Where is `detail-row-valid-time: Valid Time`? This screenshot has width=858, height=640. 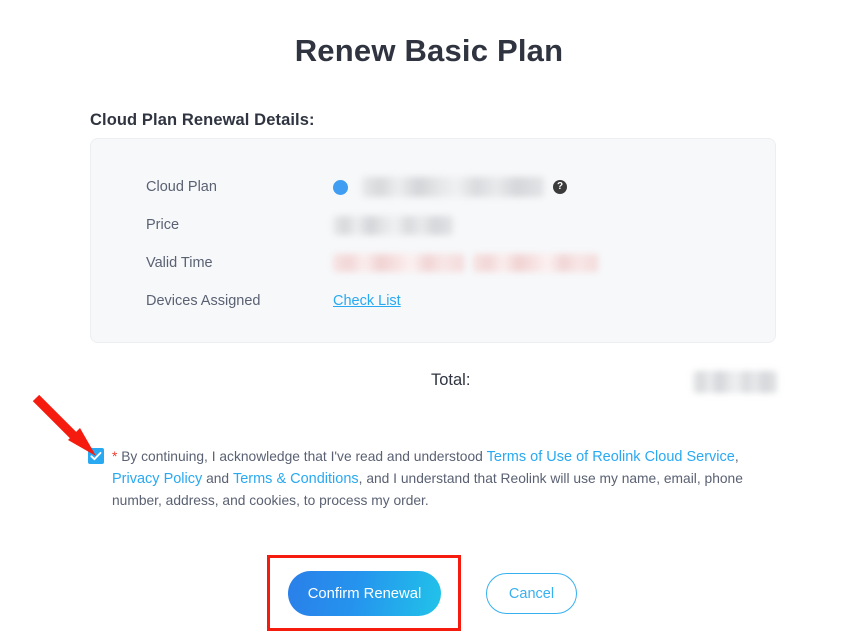
detail-row-valid-time: Valid Time is located at coordinates (433, 263).